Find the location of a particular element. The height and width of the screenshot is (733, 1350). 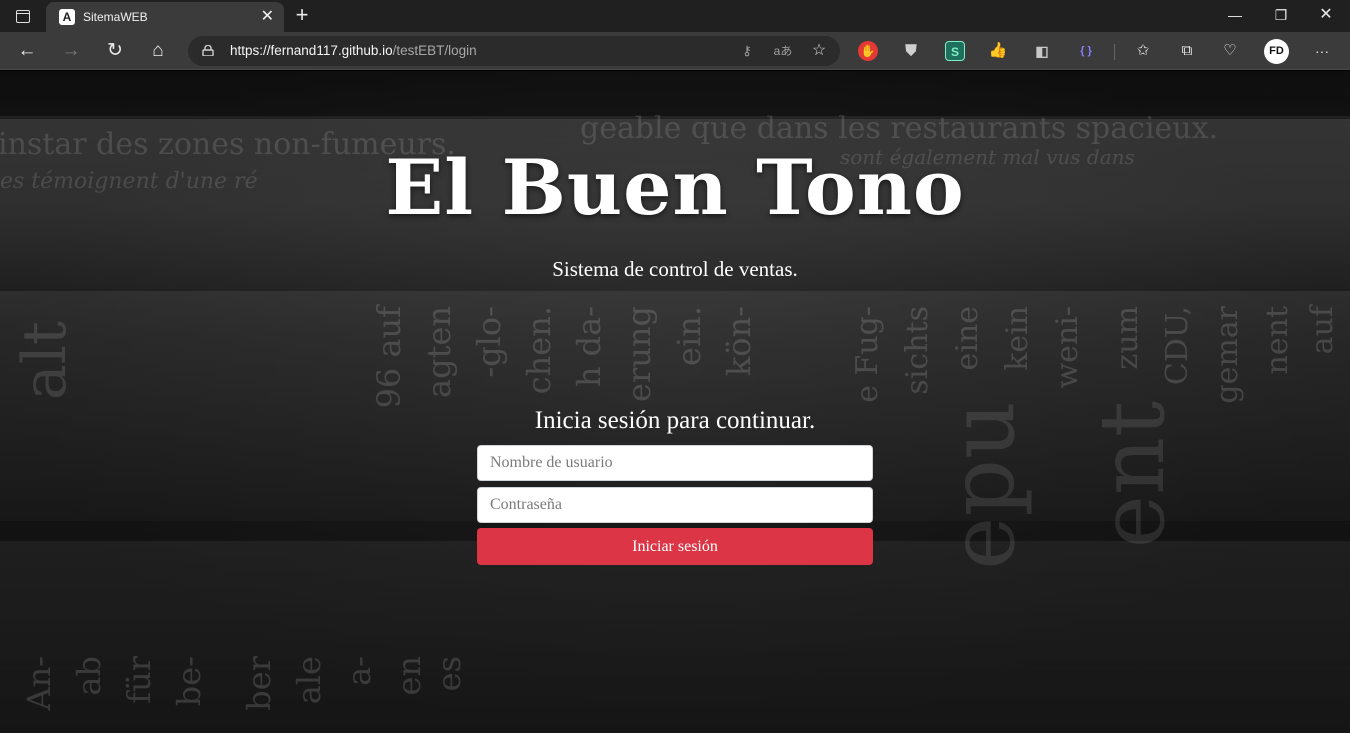

login-button: Iniciar sesión is located at coordinates (675, 546).